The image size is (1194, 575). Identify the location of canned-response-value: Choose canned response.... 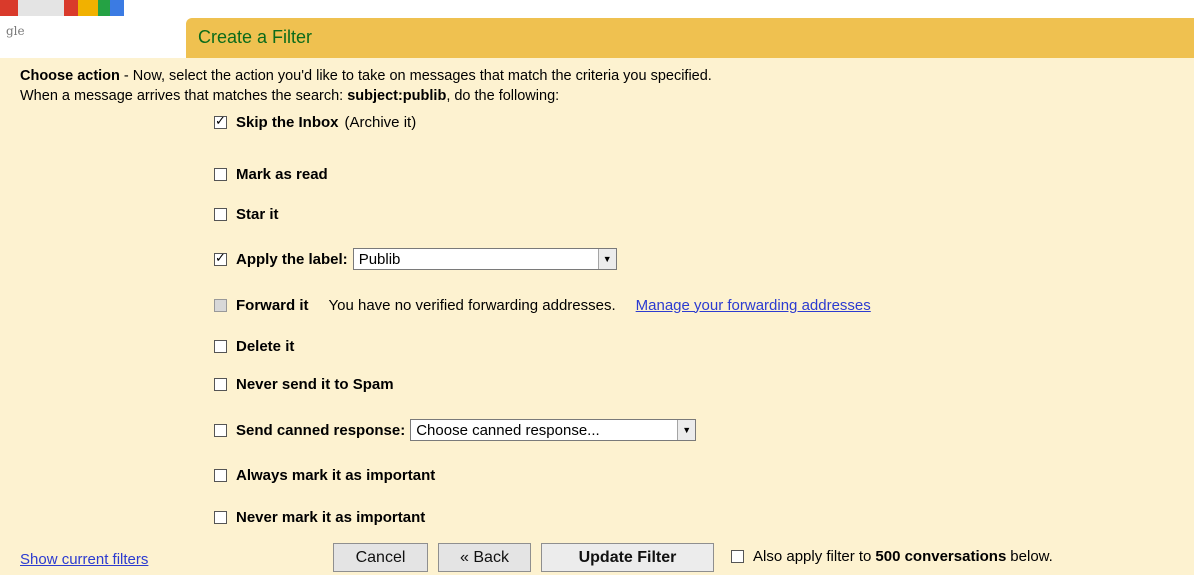
(508, 430).